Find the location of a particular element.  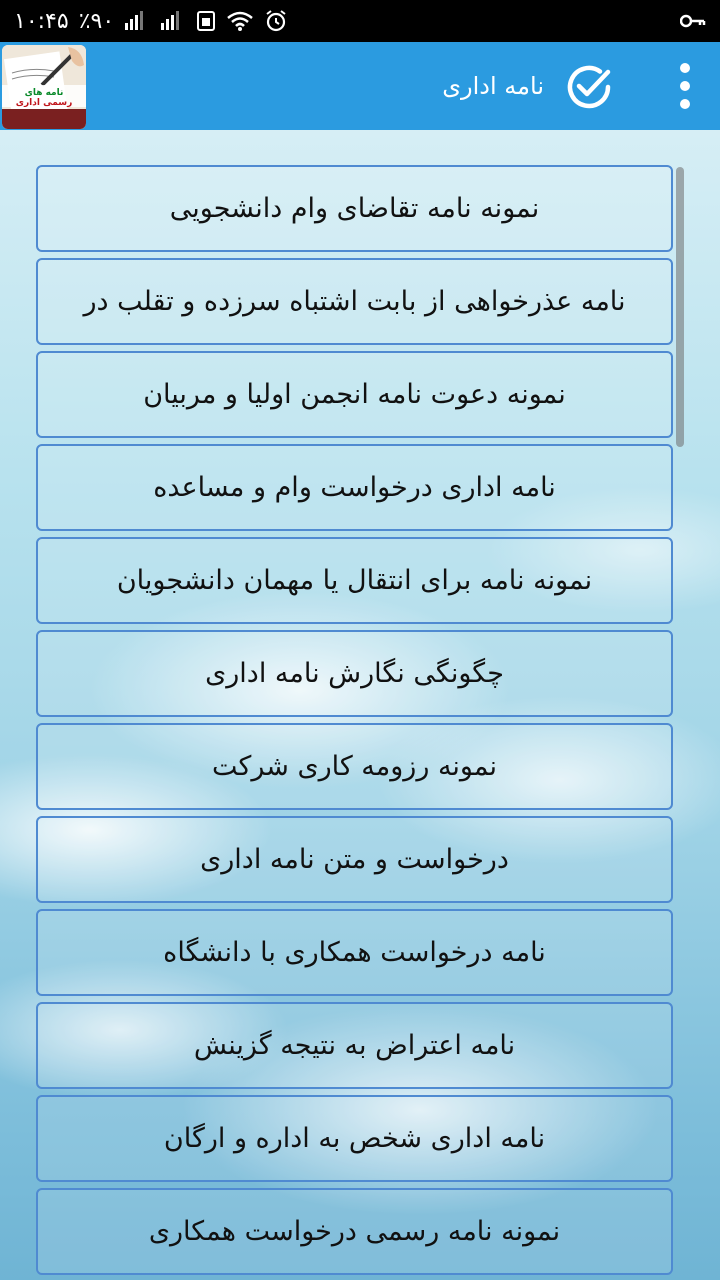

list-item-label: نمونه رزومه کاری شرکت is located at coordinates (355, 766).